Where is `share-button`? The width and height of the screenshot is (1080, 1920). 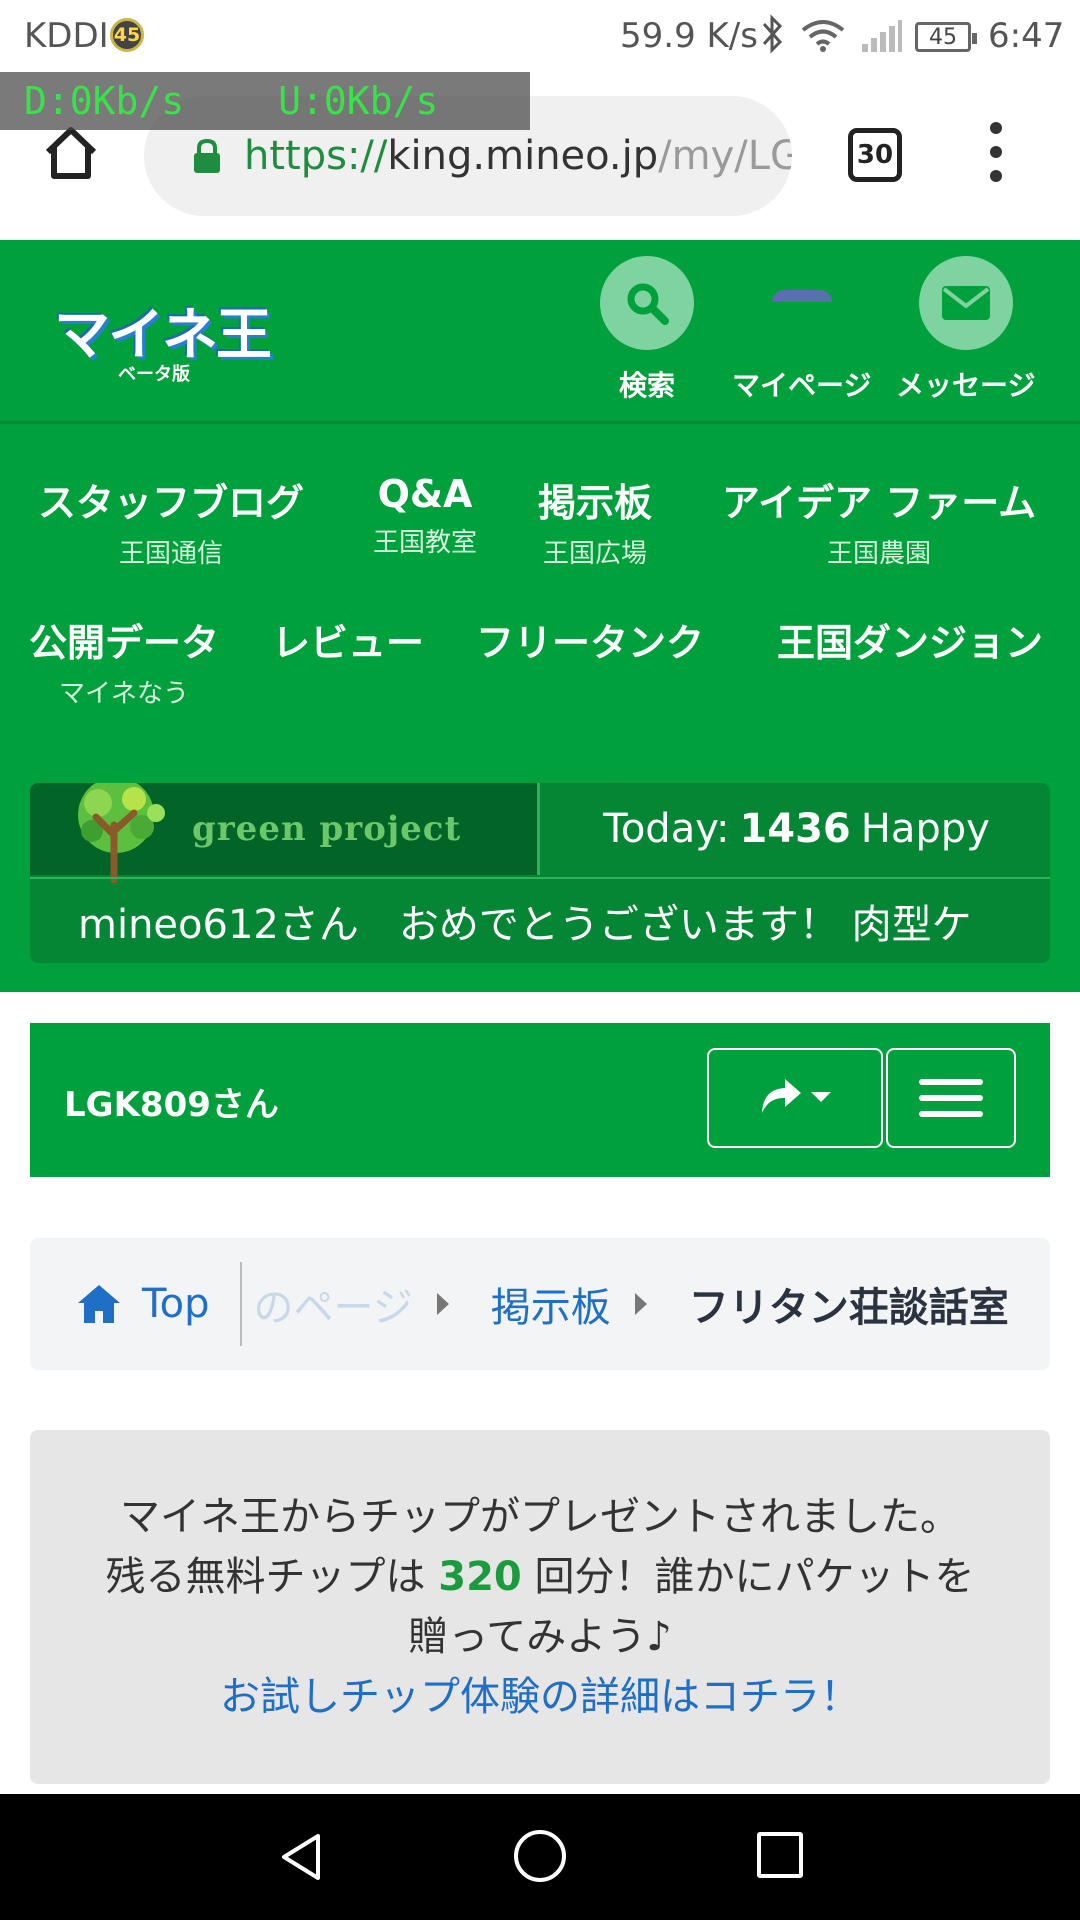
share-button is located at coordinates (795, 1098).